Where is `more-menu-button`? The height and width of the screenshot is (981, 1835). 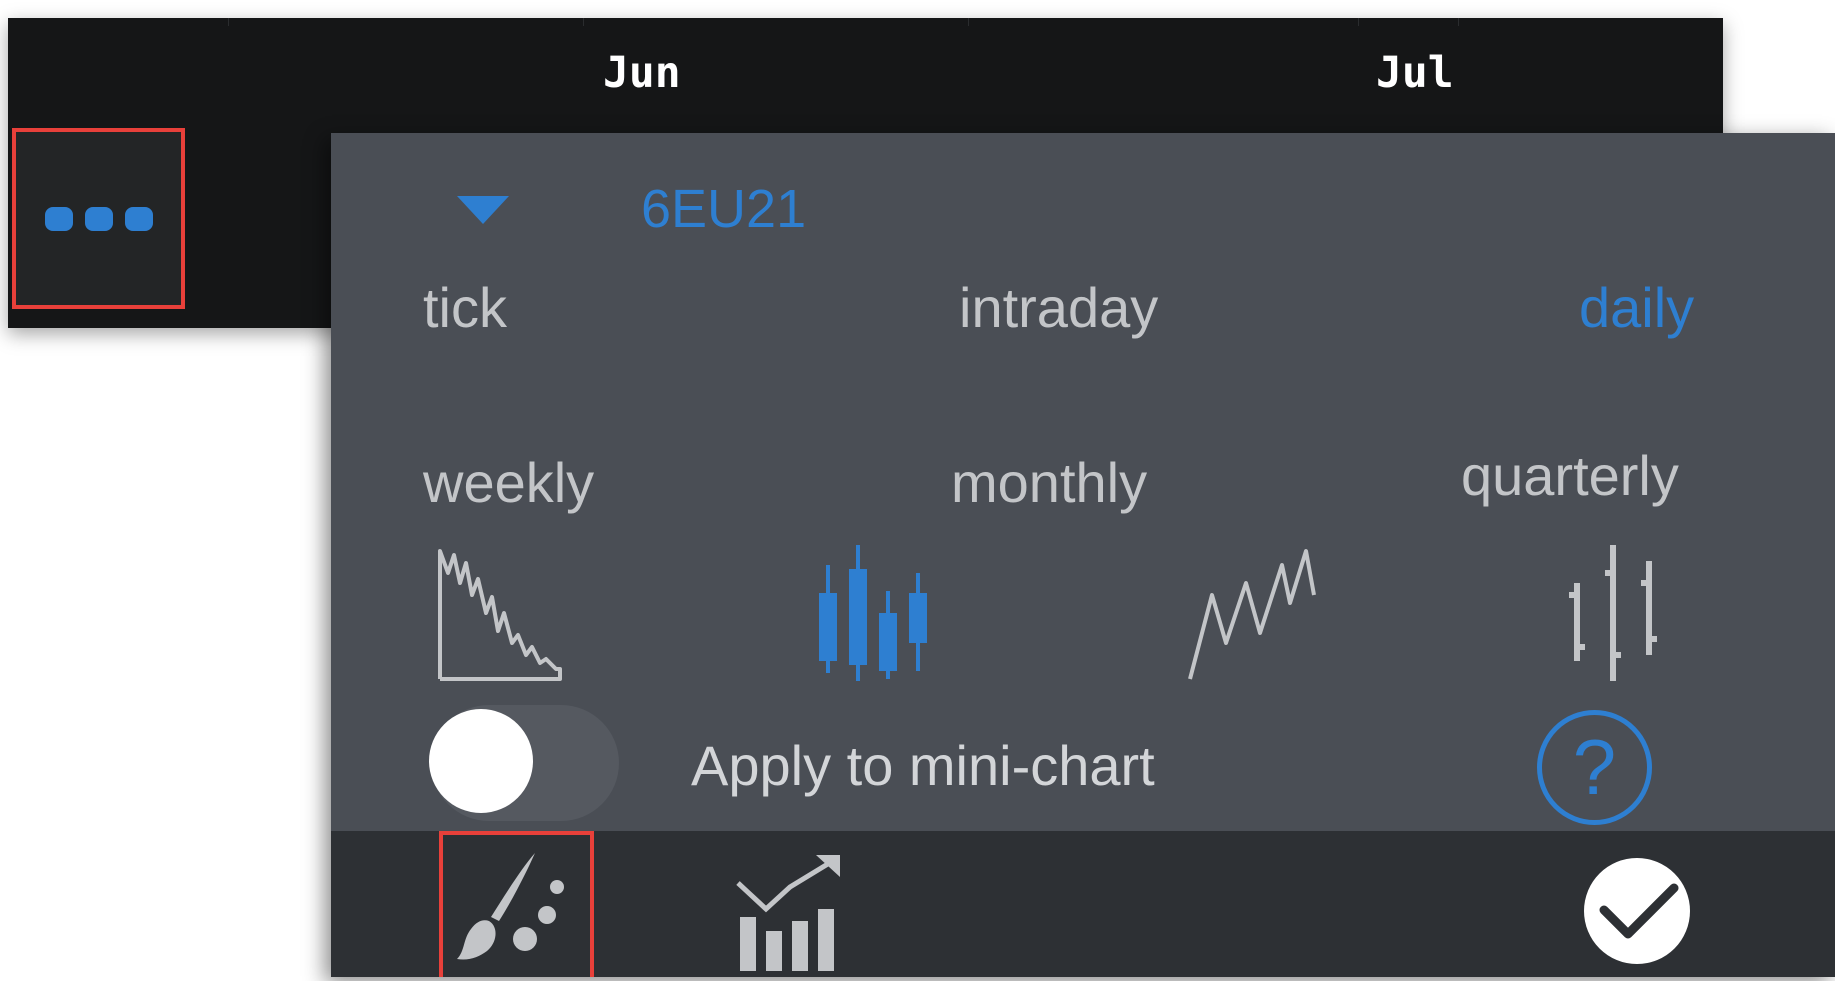
more-menu-button is located at coordinates (98, 218).